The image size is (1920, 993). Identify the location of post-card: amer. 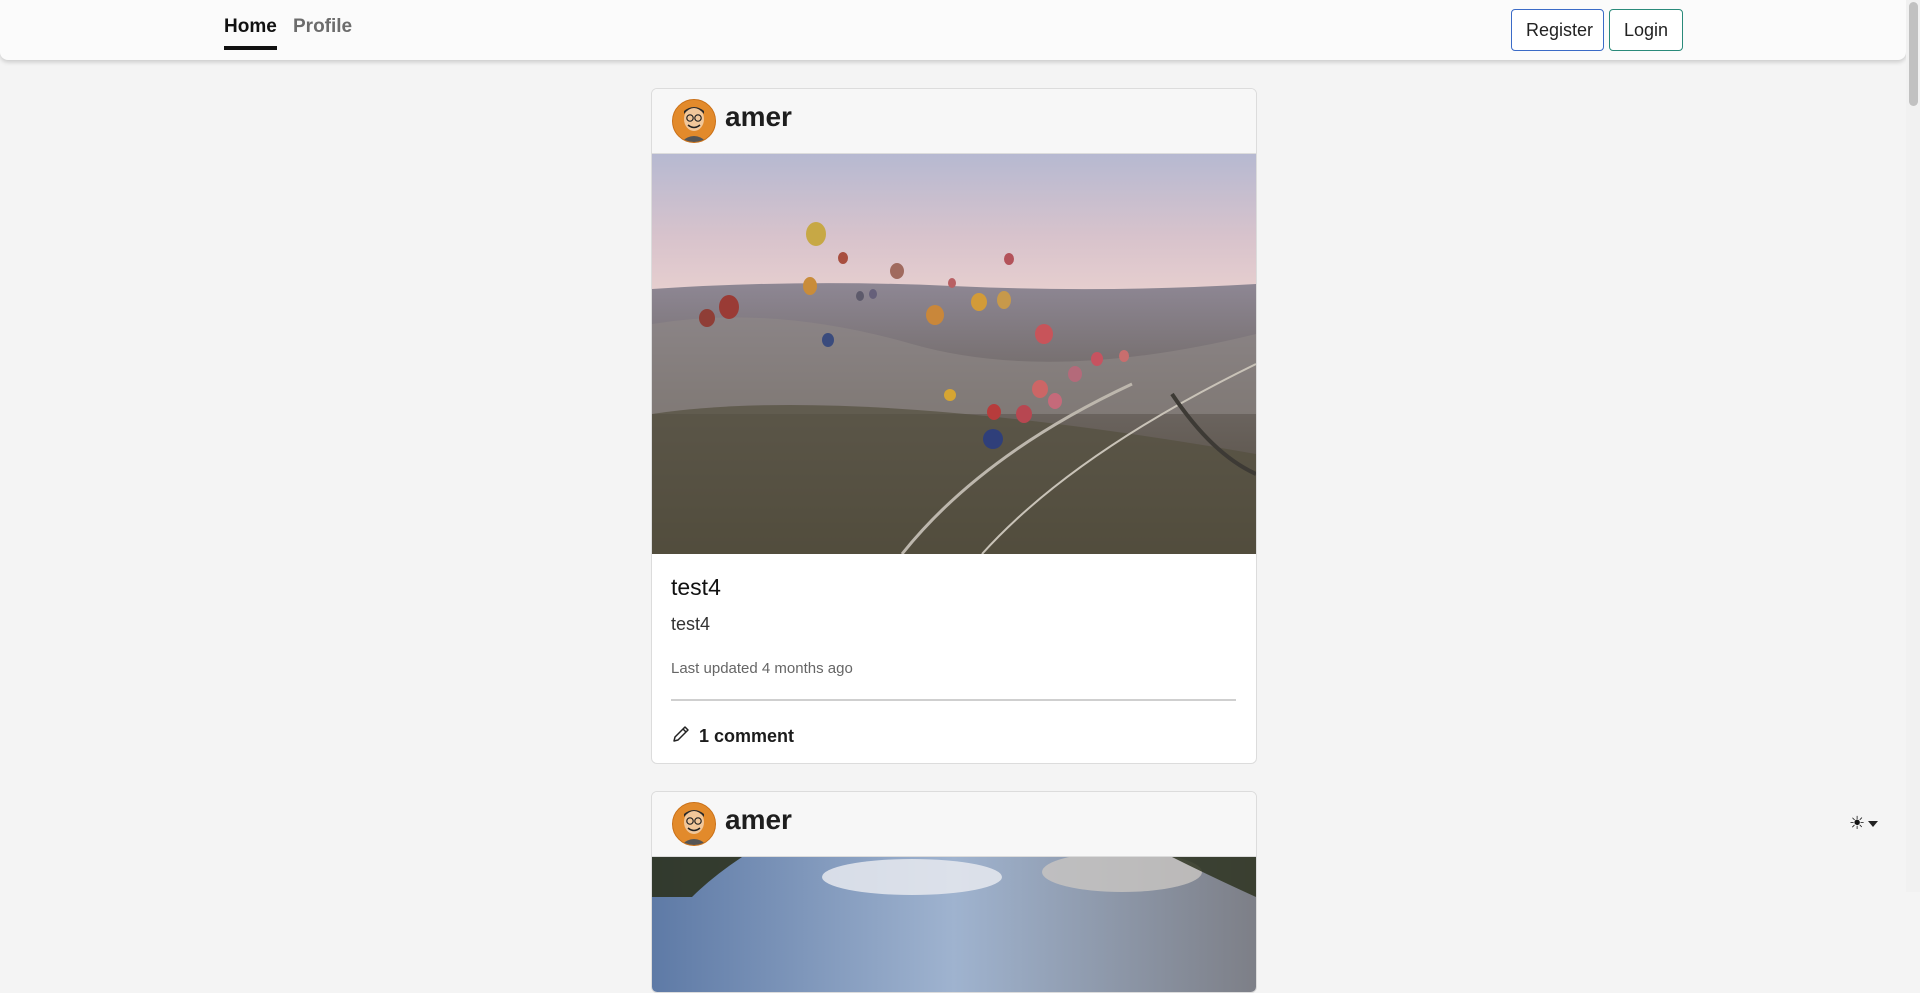
(954, 892).